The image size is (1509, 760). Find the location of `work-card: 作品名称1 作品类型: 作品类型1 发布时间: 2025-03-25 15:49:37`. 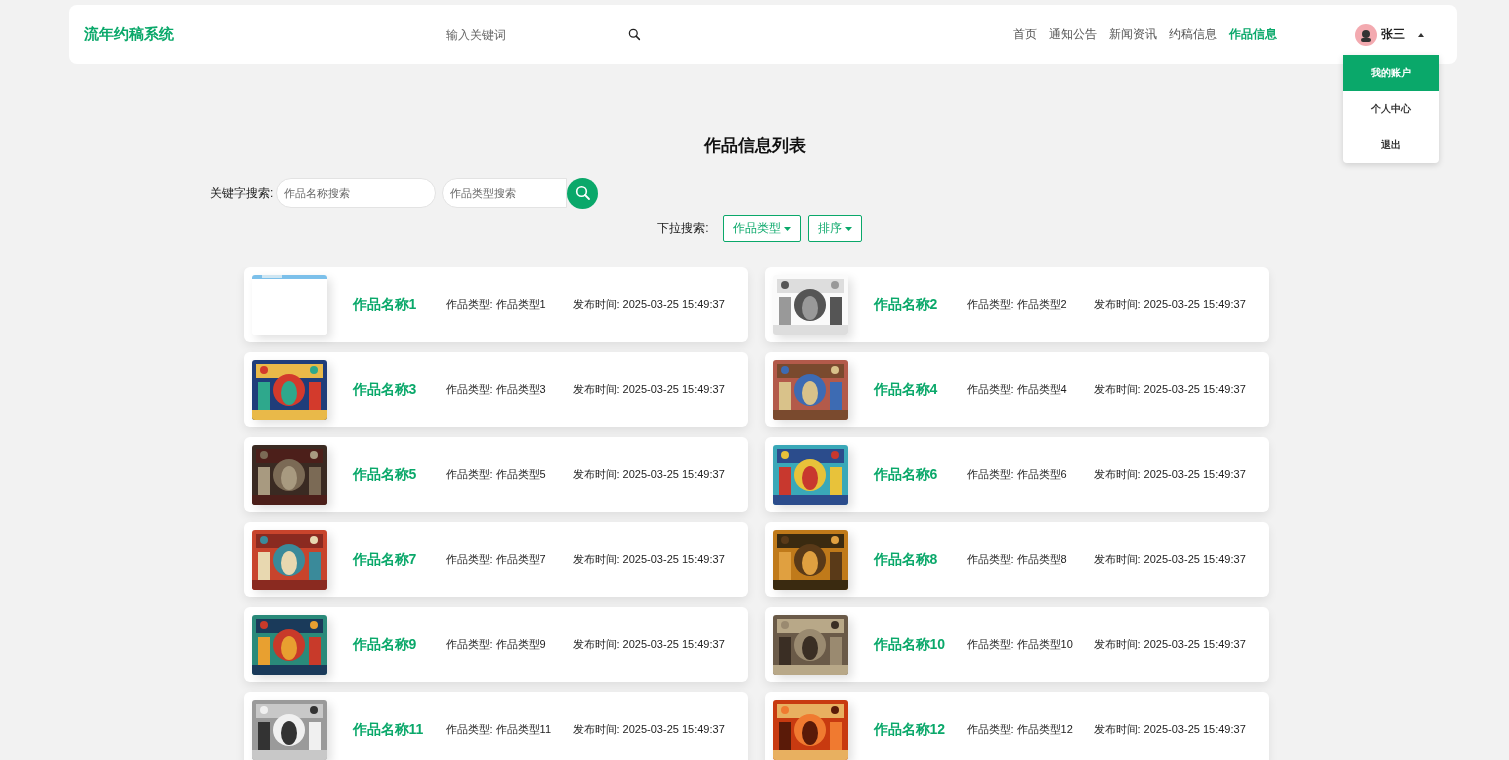

work-card: 作品名称1 作品类型: 作品类型1 发布时间: 2025-03-25 15:49:37 is located at coordinates (495, 304).